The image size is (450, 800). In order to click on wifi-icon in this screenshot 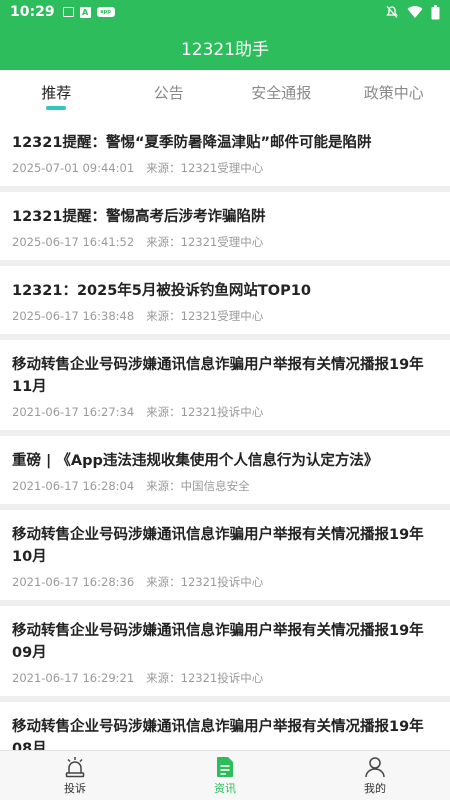, I will do `click(415, 12)`.